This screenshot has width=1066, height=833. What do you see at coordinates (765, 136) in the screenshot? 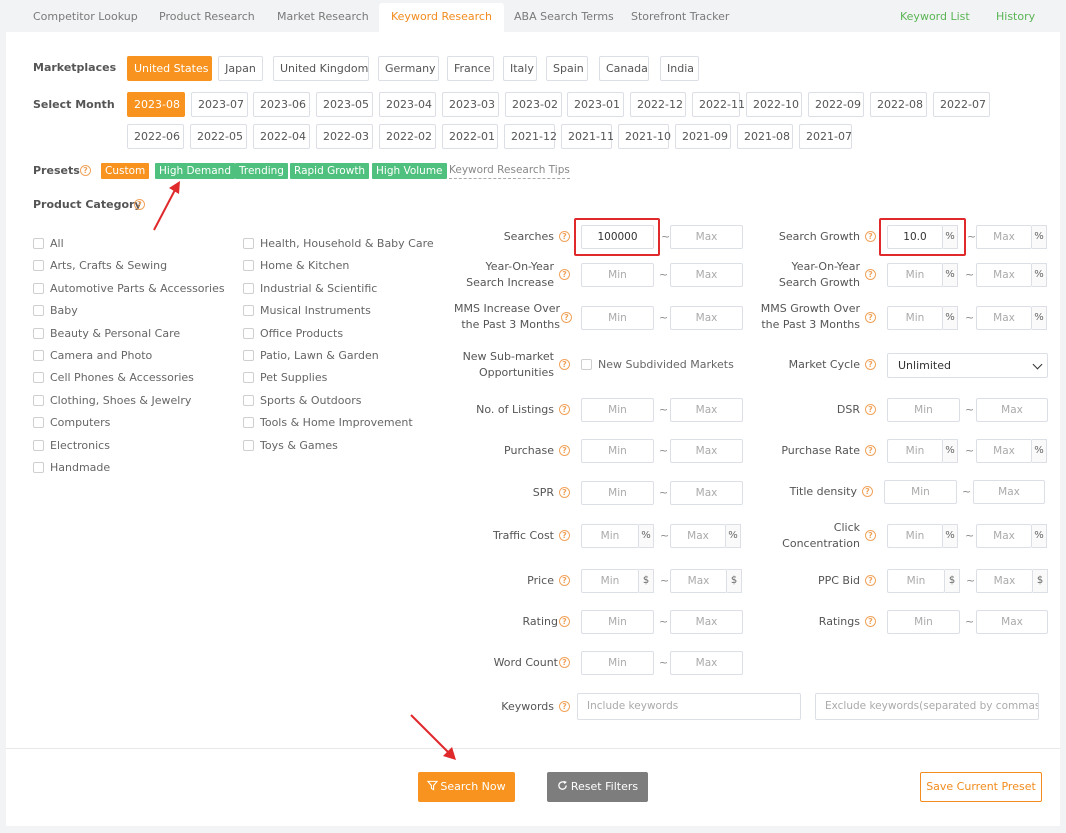
I see `month-chip: 2021-08` at bounding box center [765, 136].